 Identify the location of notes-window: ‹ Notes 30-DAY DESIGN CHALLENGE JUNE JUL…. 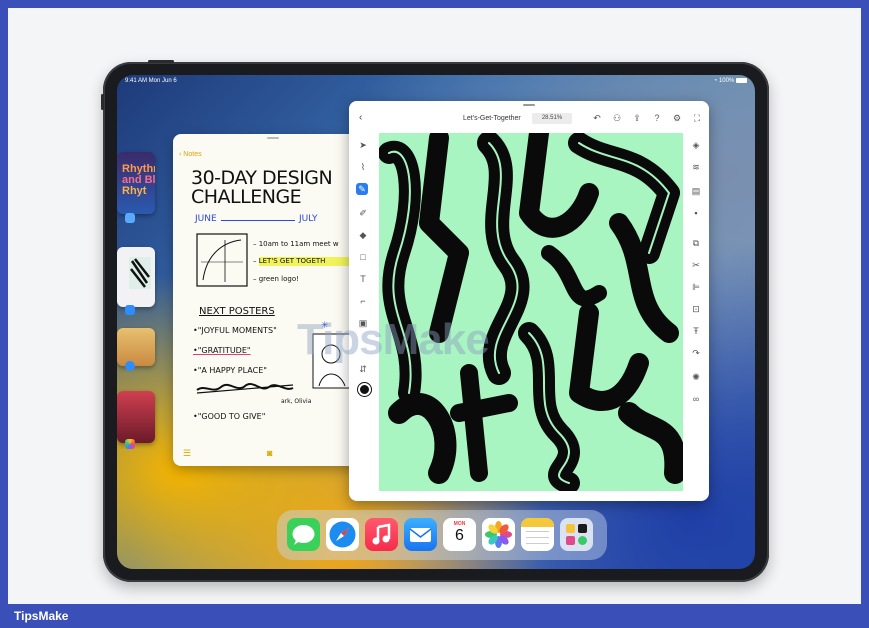
(273, 300).